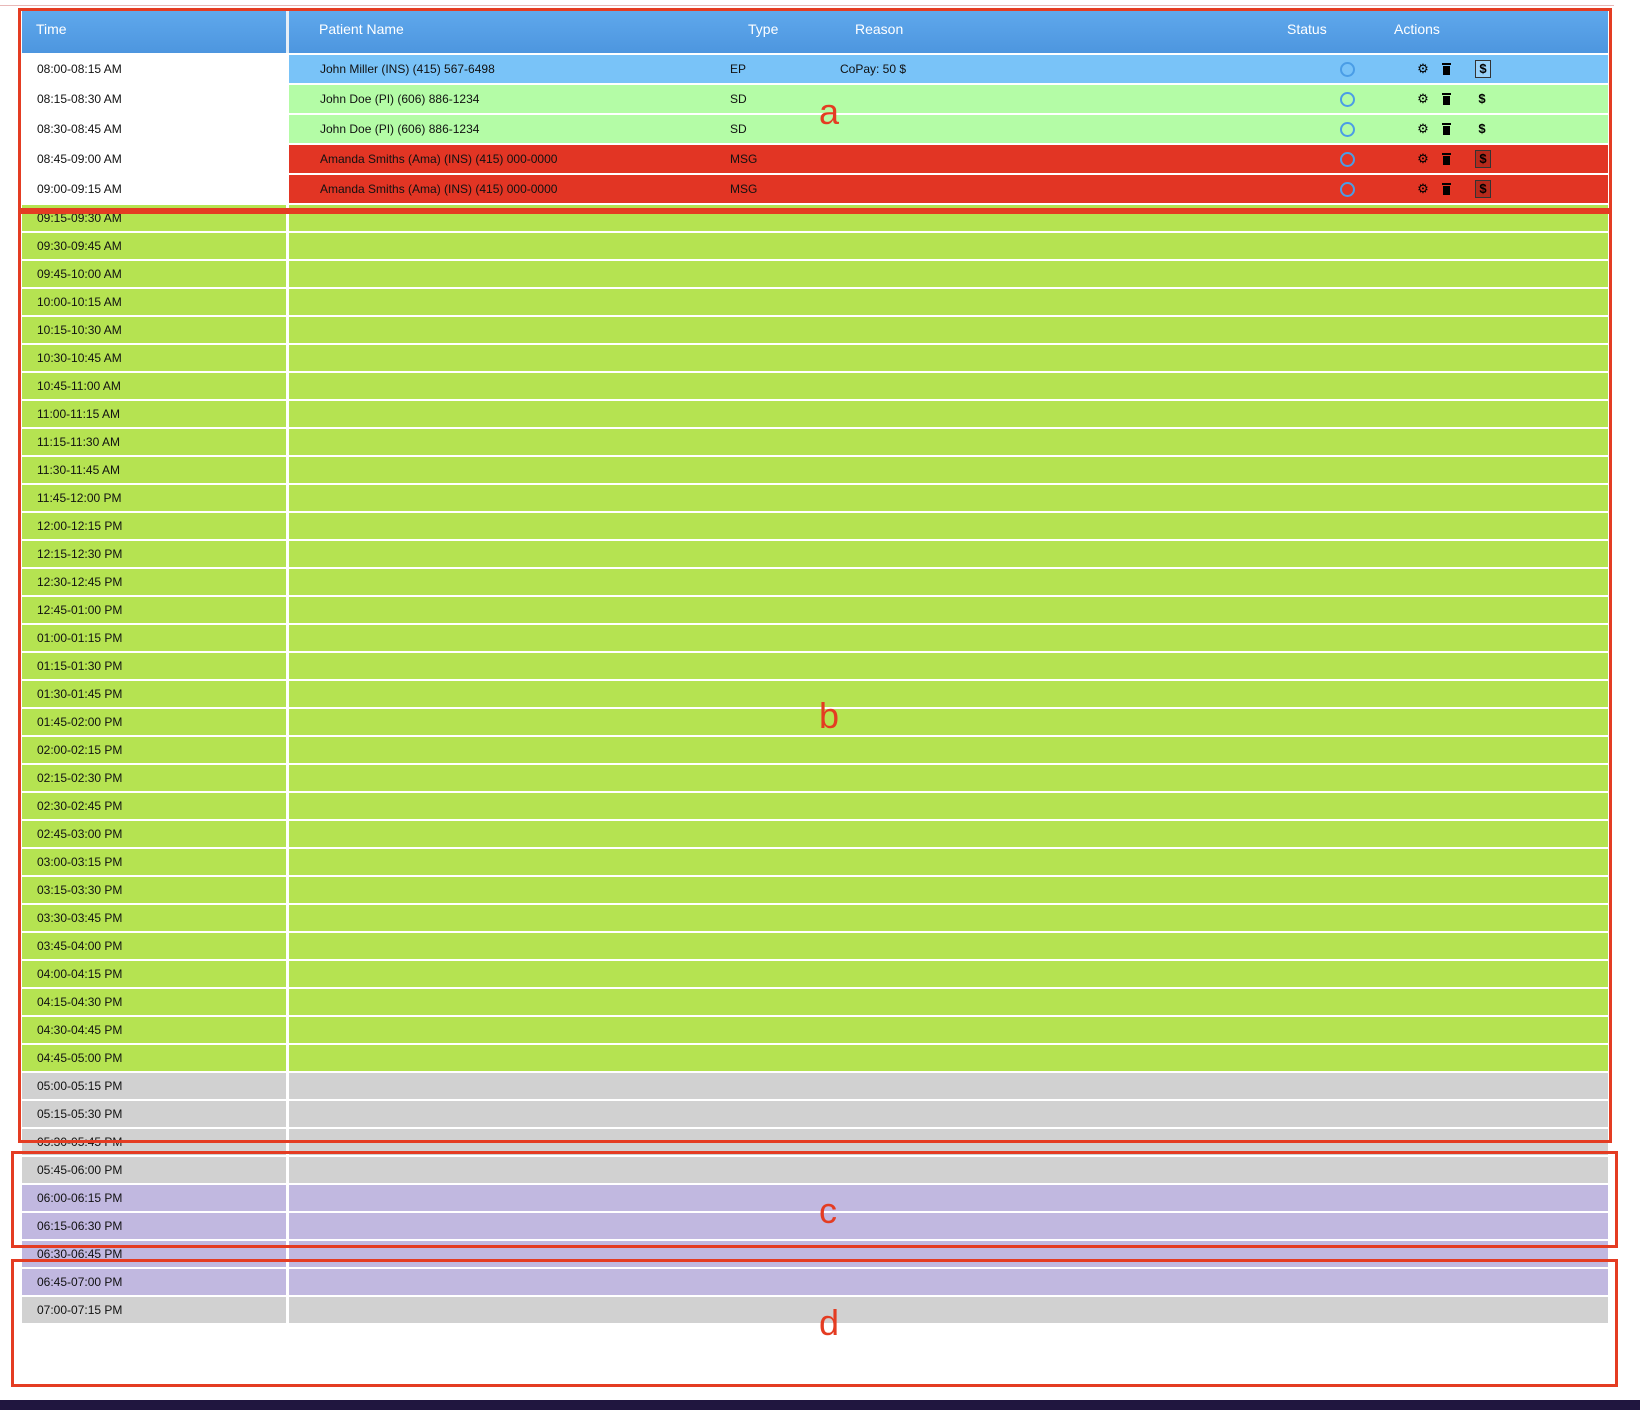 This screenshot has width=1640, height=1410. I want to click on annotation-box-a, so click(815, 109).